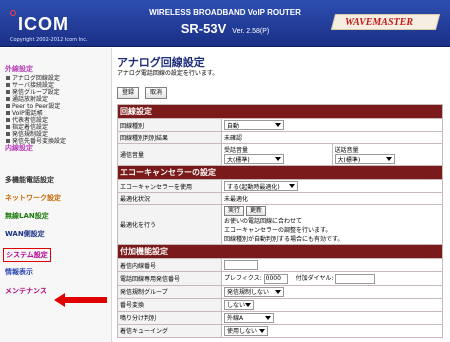 This screenshot has height=342, width=450. Describe the element at coordinates (355, 278) in the screenshot. I see `dial-input` at that location.